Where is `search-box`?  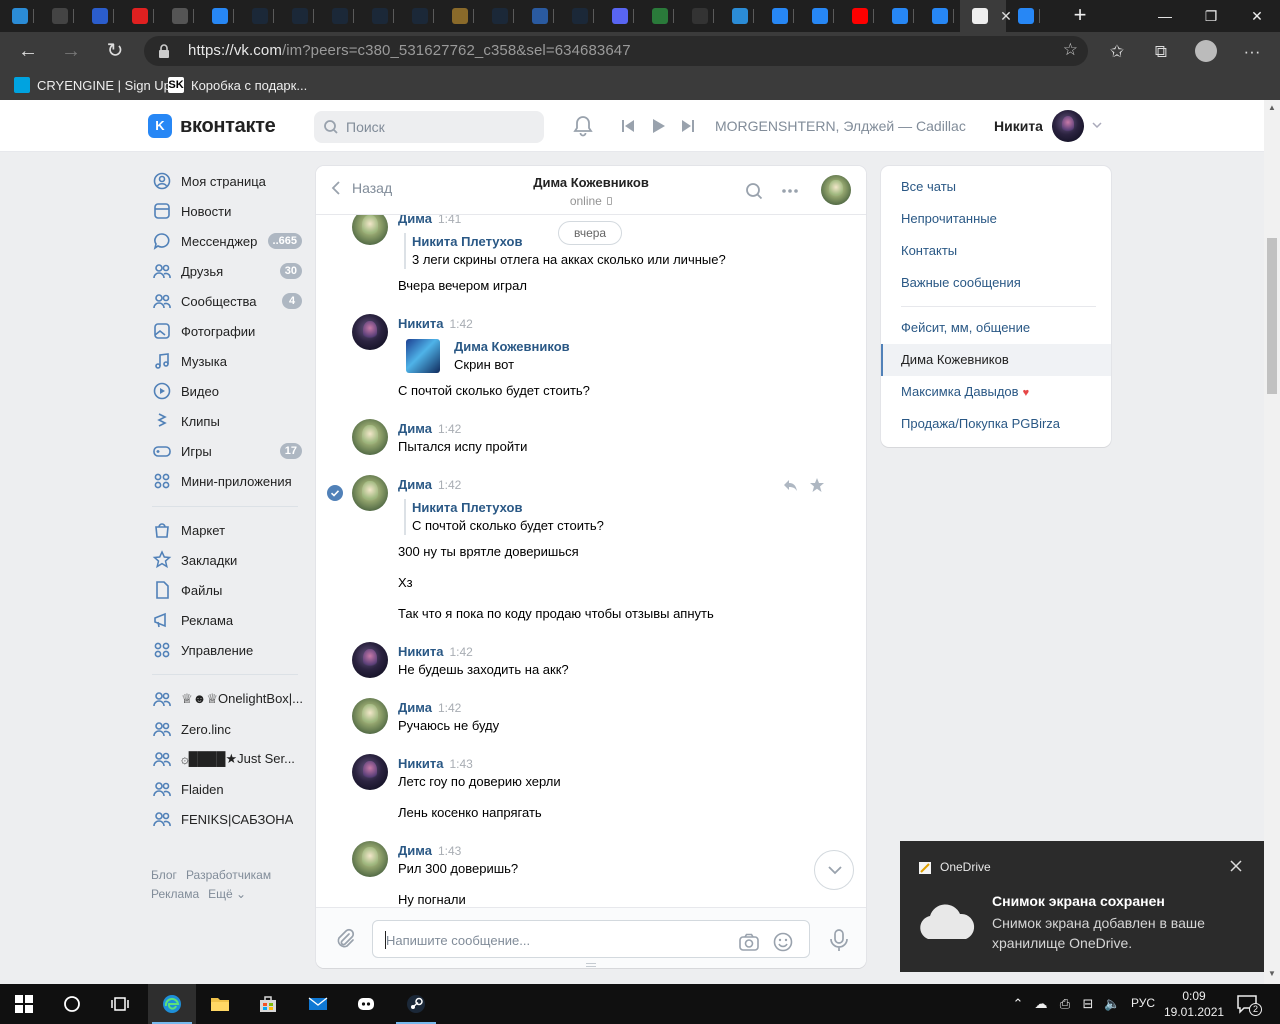 search-box is located at coordinates (429, 127).